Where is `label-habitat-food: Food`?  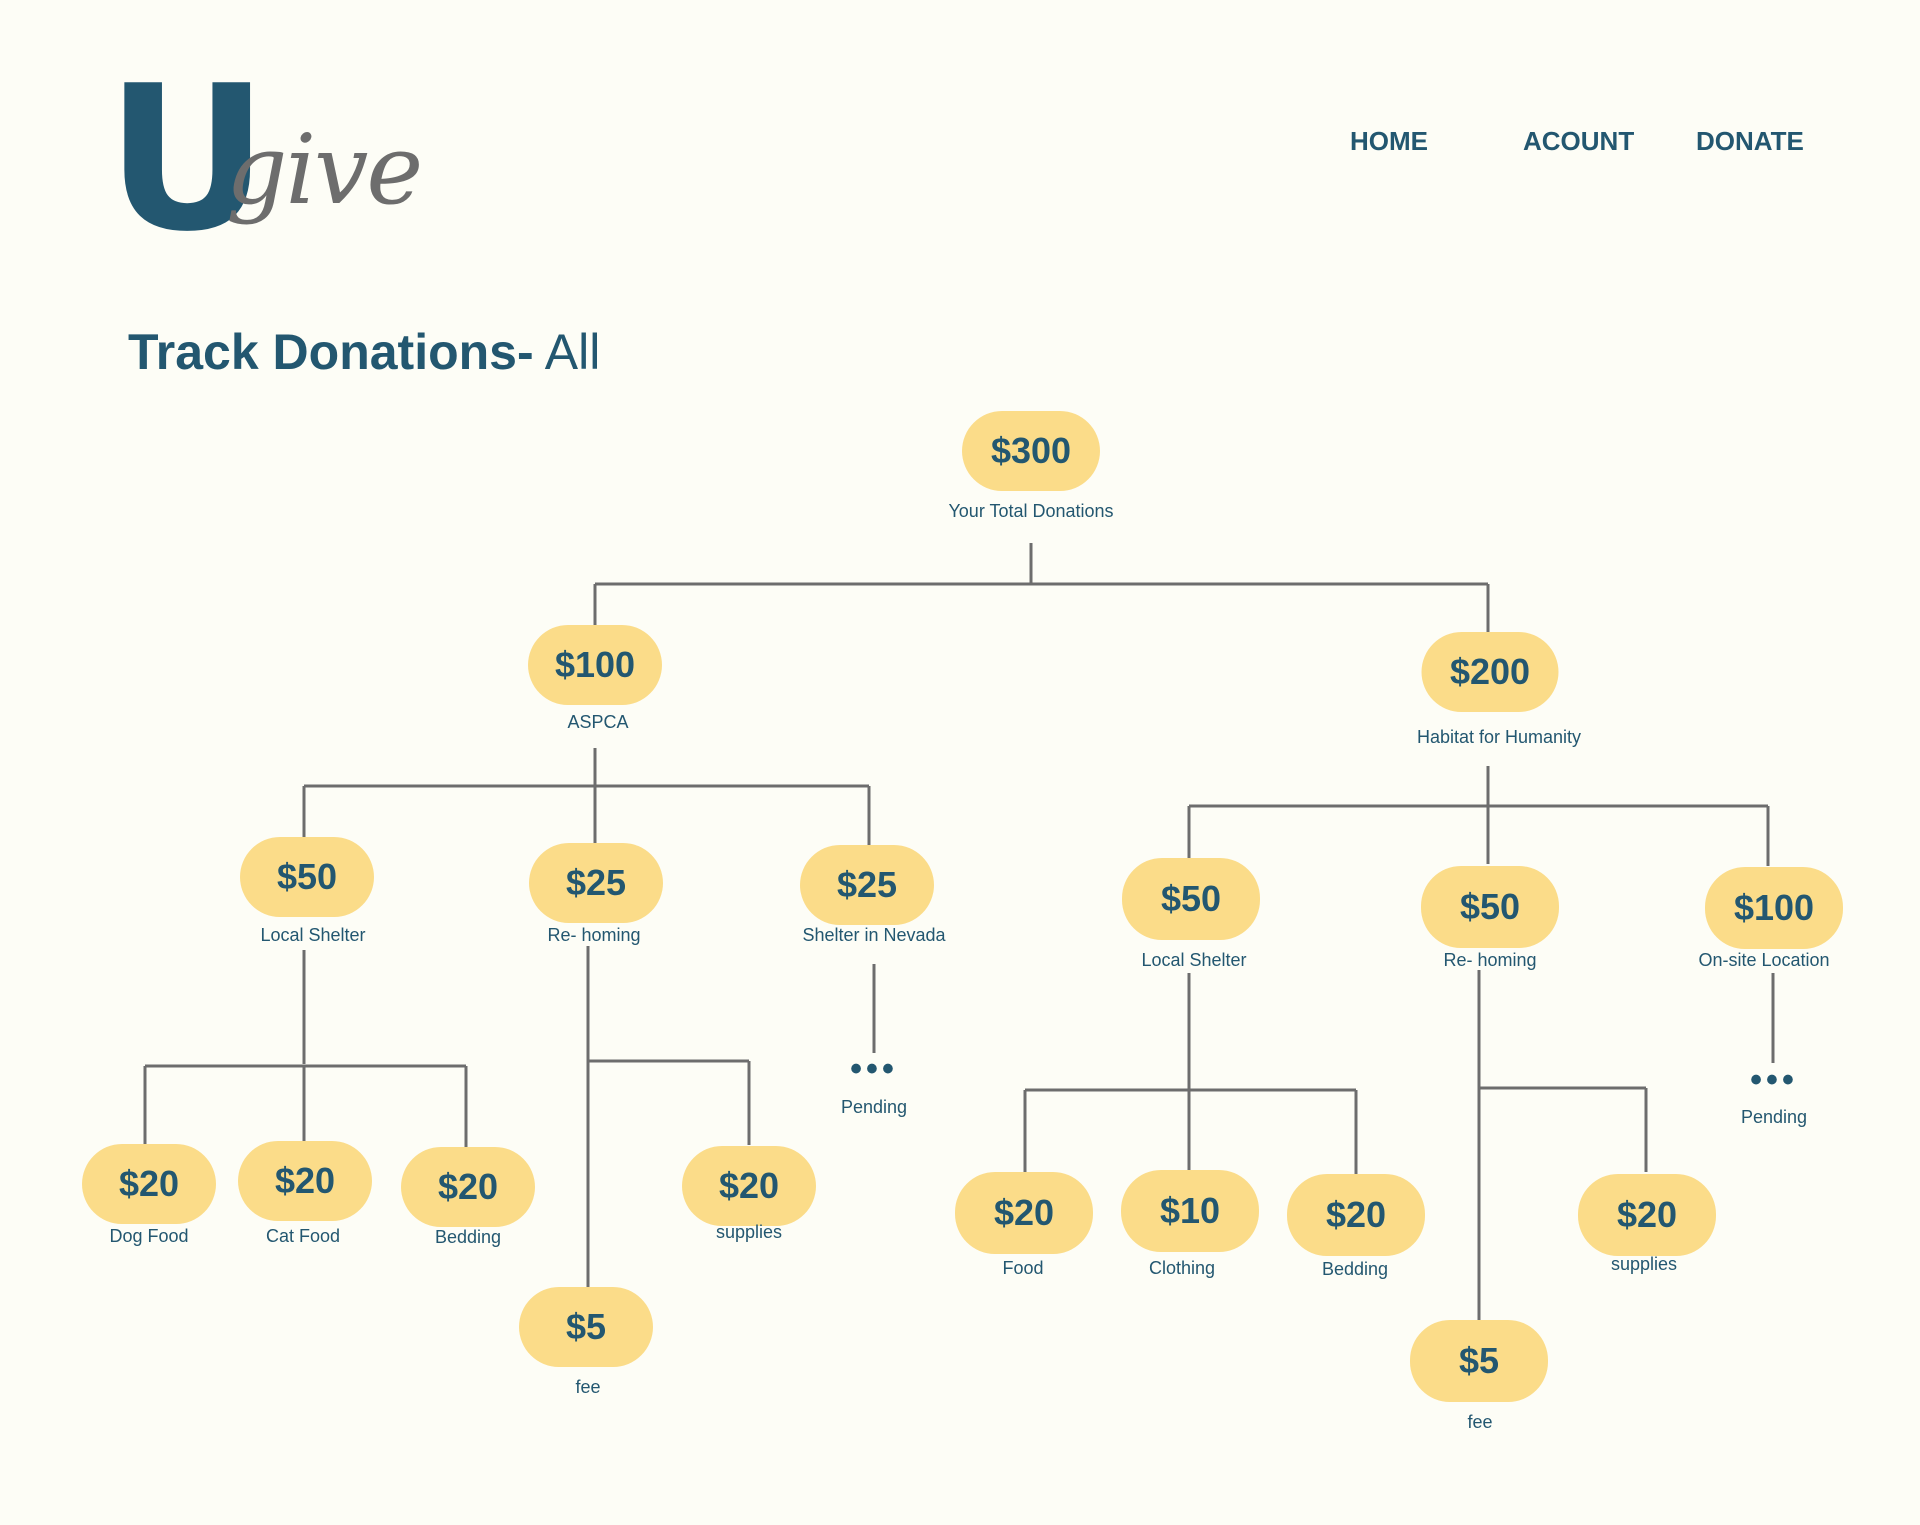
label-habitat-food: Food is located at coordinates (1023, 1268).